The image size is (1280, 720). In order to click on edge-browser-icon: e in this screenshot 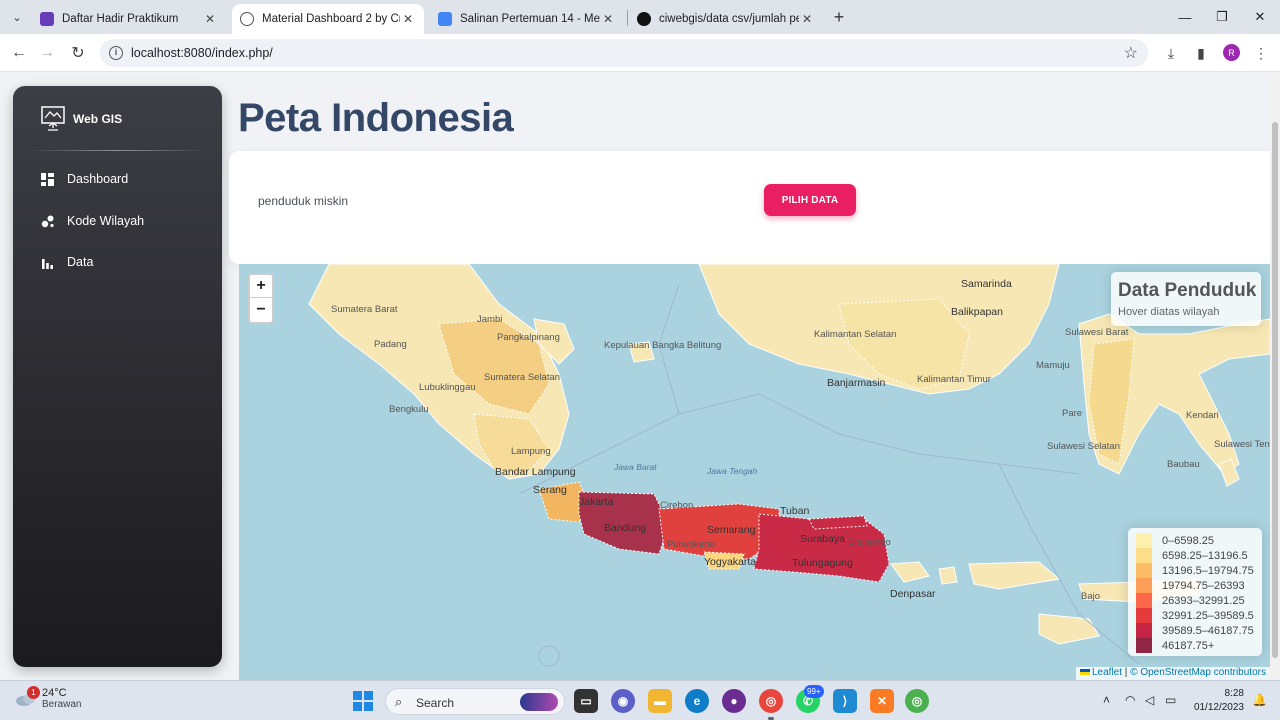, I will do `click(697, 701)`.